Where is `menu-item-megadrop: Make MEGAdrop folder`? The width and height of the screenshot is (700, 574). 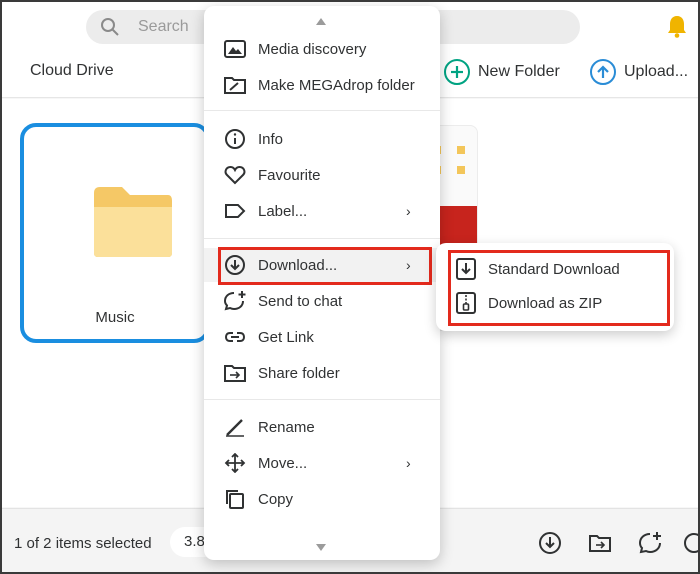
menu-item-megadrop: Make MEGAdrop folder is located at coordinates (322, 85).